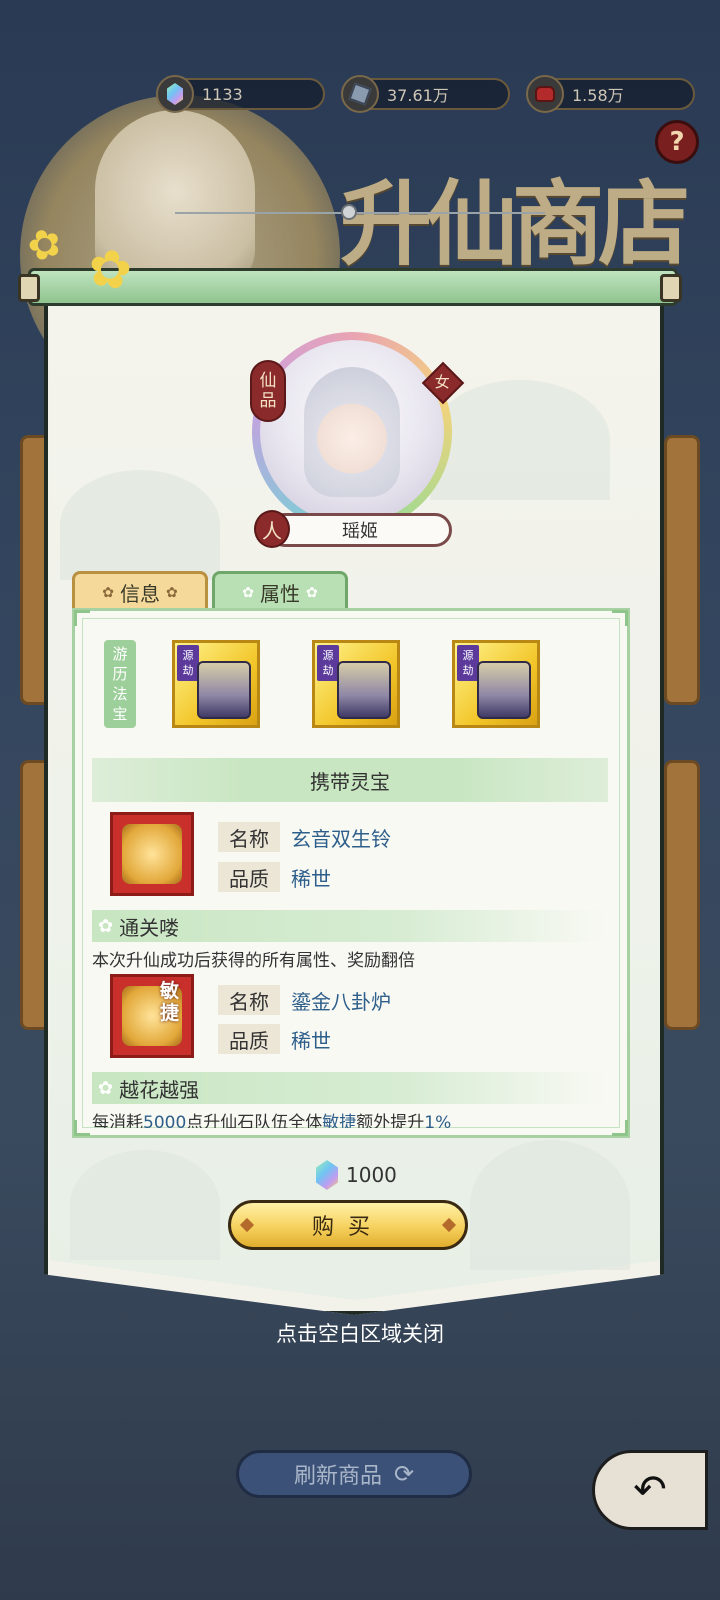 This screenshot has height=1600, width=720. I want to click on tab-attributes: ✿ 属性 ✿, so click(280, 591).